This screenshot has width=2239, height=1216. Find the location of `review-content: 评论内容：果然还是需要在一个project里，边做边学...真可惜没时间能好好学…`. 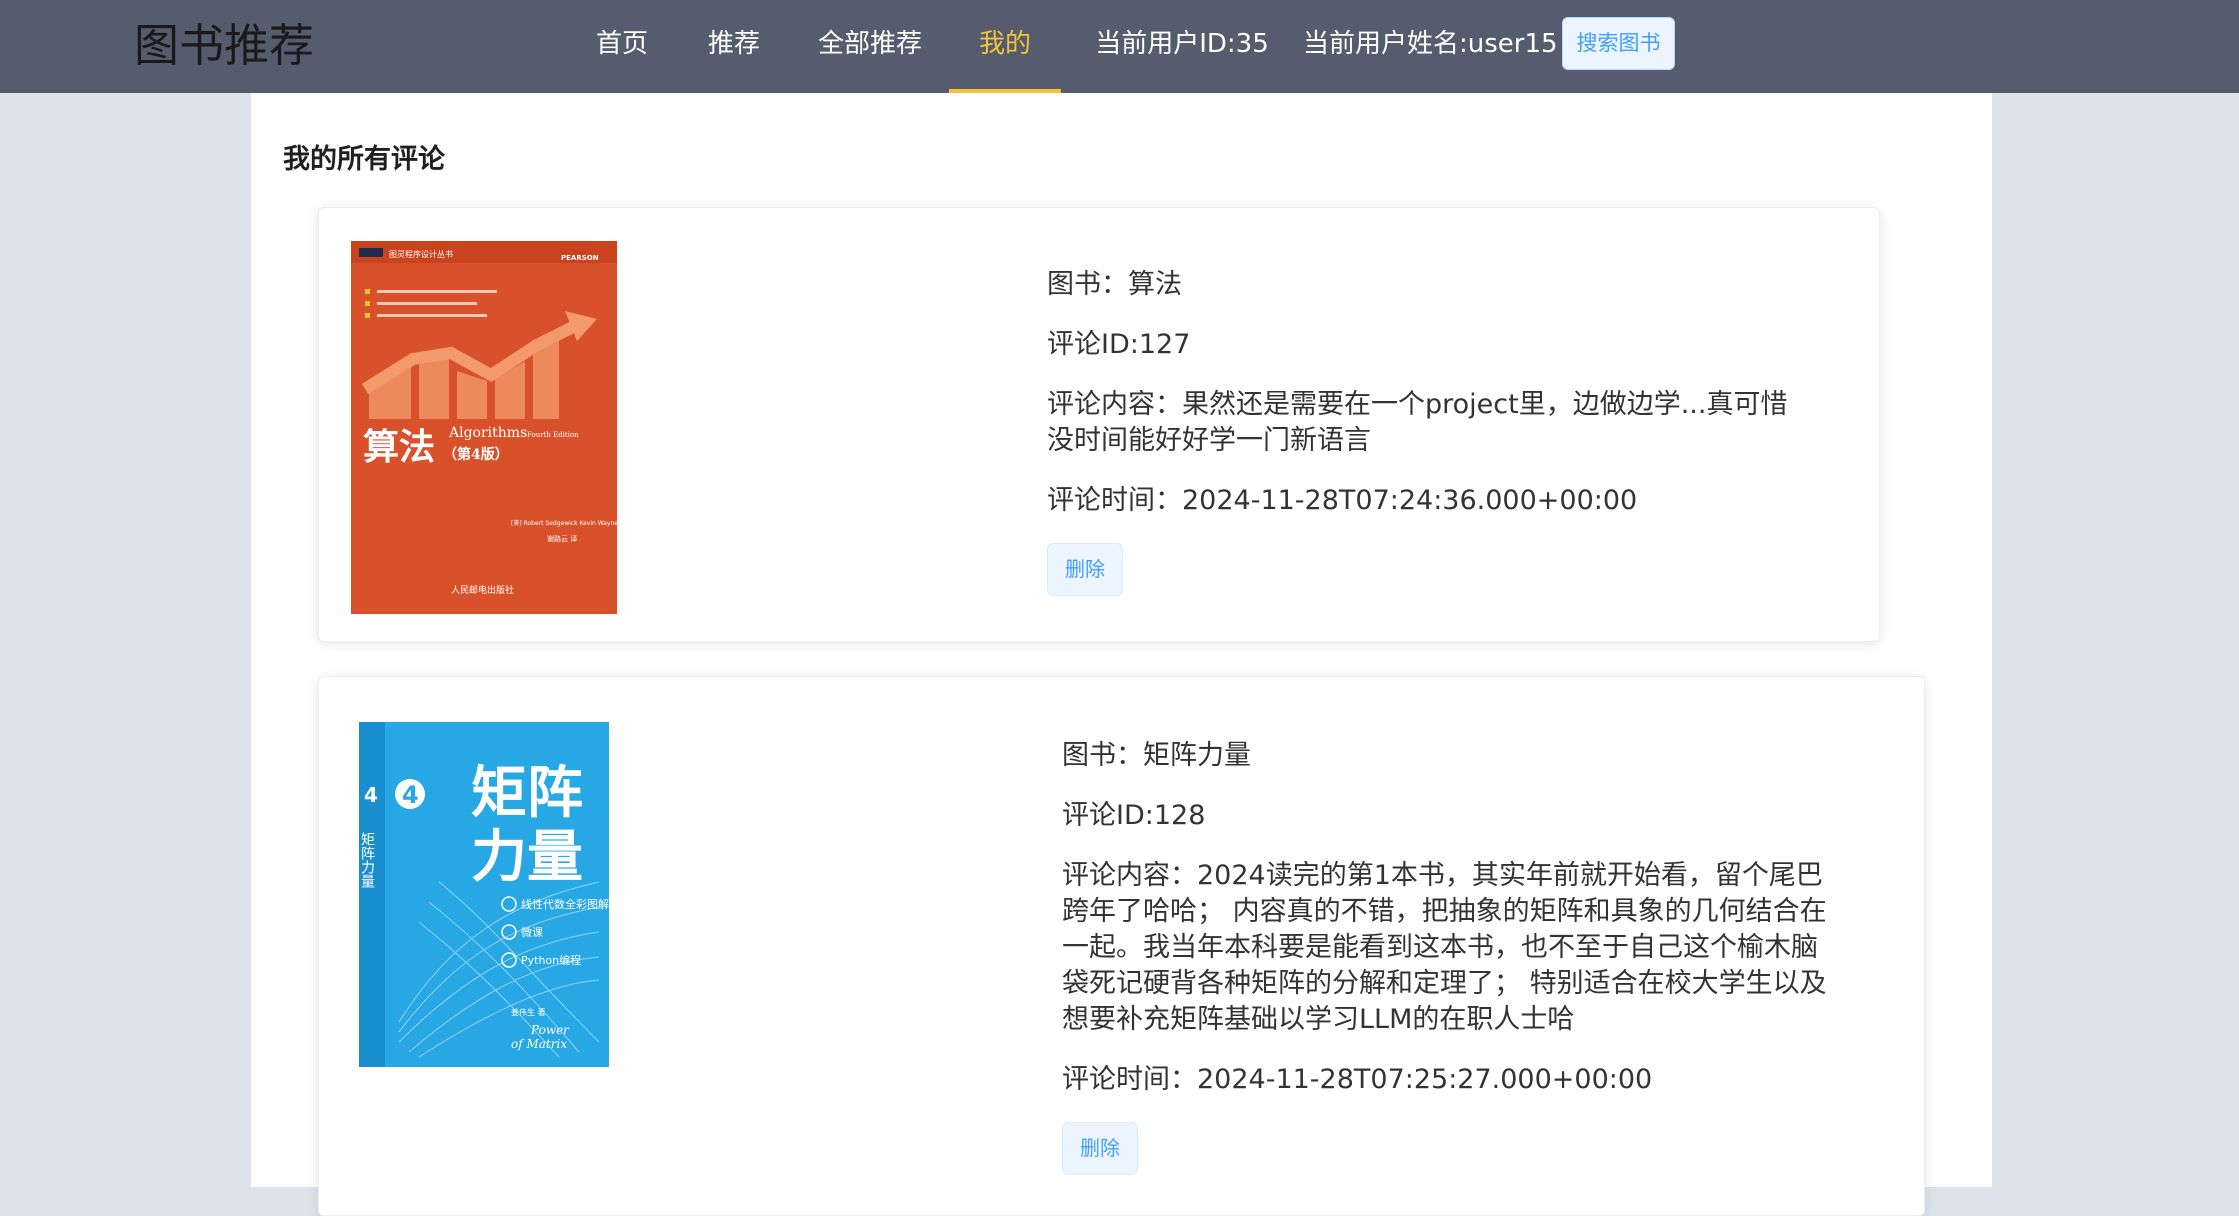

review-content: 评论内容：果然还是需要在一个project里，边做边学...真可惜没时间能好好学… is located at coordinates (1417, 422).